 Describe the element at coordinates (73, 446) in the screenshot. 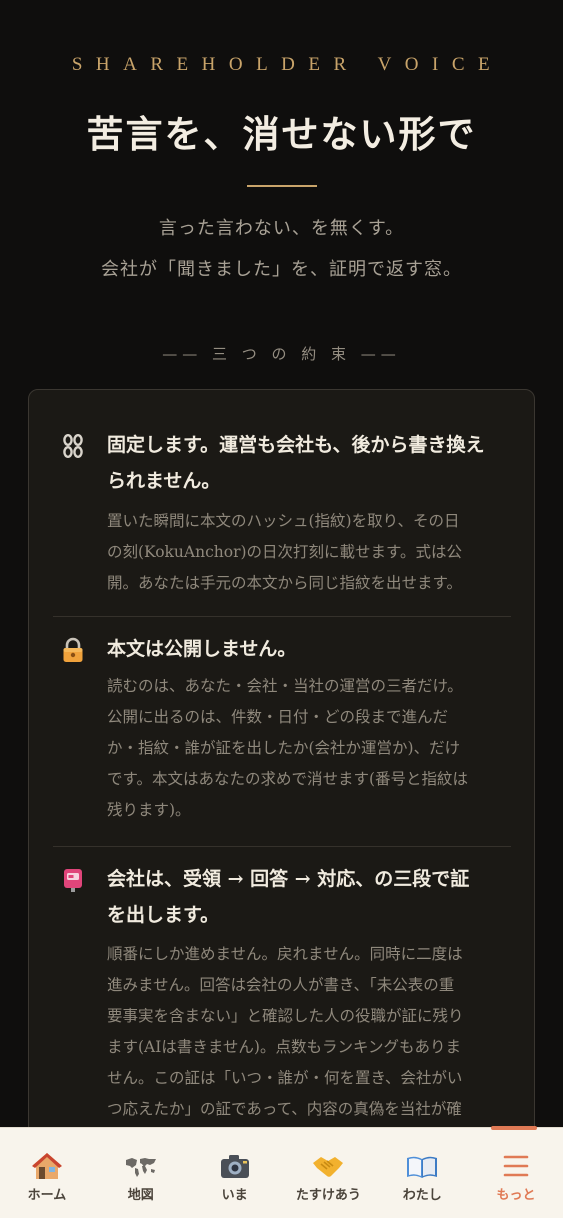

I see `chain-link-icon` at that location.